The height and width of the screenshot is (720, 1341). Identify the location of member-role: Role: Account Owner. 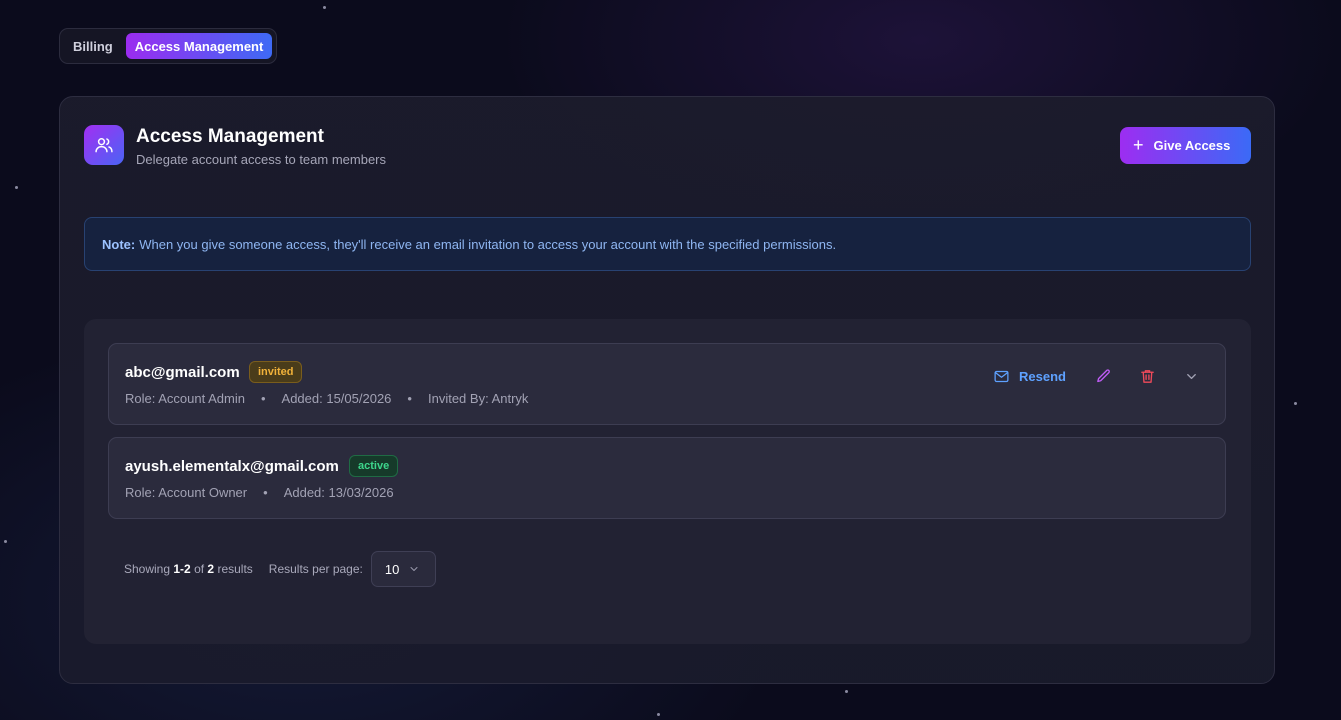
(186, 492).